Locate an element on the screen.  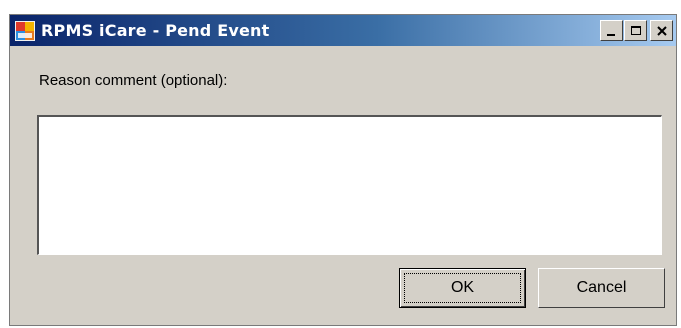
title-bar: RPMS iCare - Pend Event is located at coordinates (343, 30).